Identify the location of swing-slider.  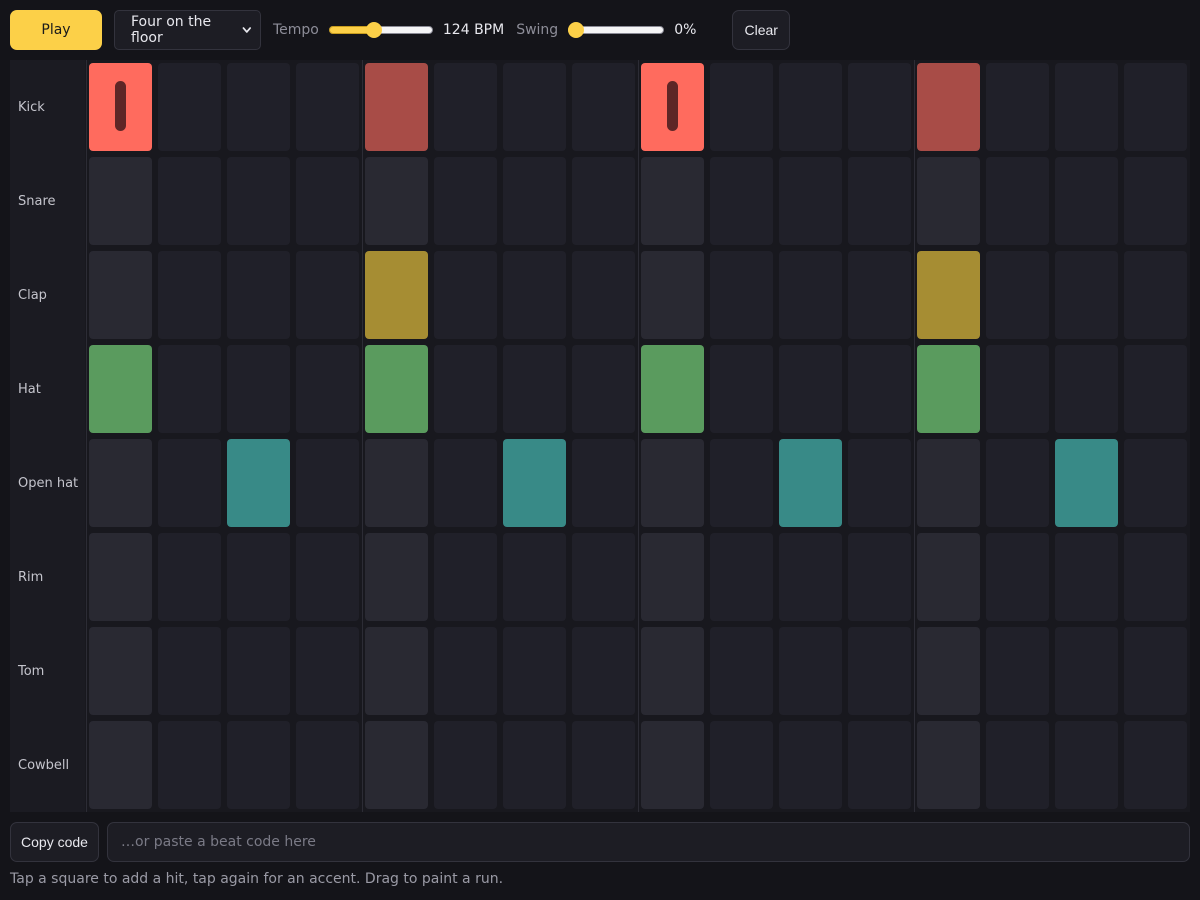
(616, 30).